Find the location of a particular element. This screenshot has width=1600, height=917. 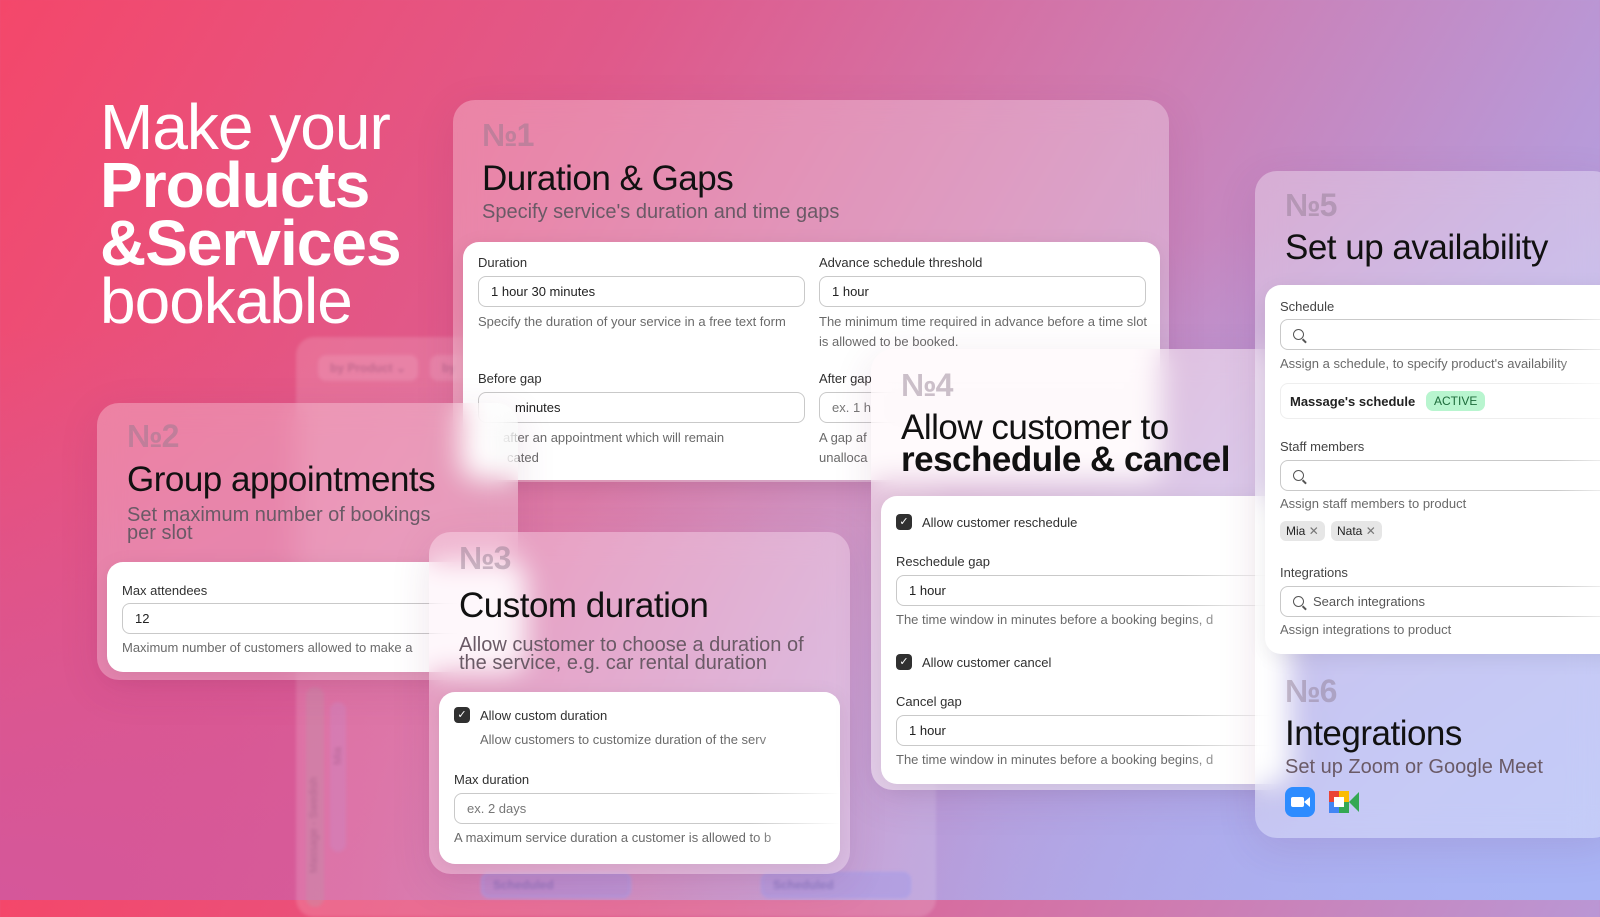

integrations-search-input: Search integrations is located at coordinates (1440, 601).